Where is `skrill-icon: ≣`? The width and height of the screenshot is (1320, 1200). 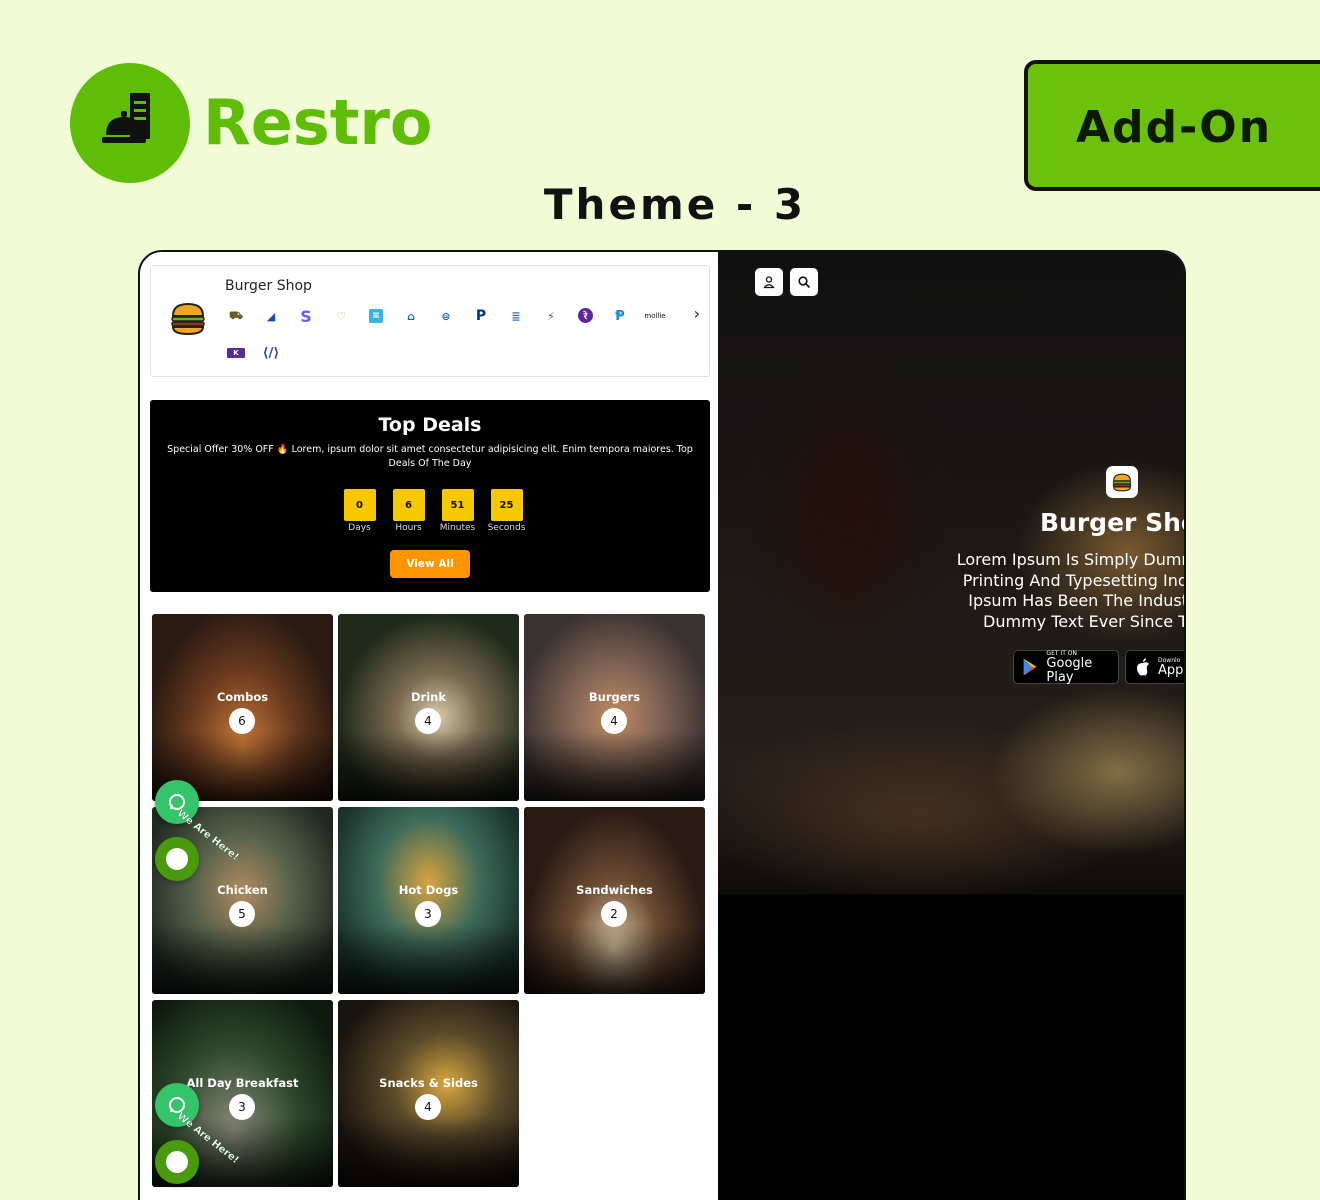
skrill-icon: ≣ is located at coordinates (516, 316).